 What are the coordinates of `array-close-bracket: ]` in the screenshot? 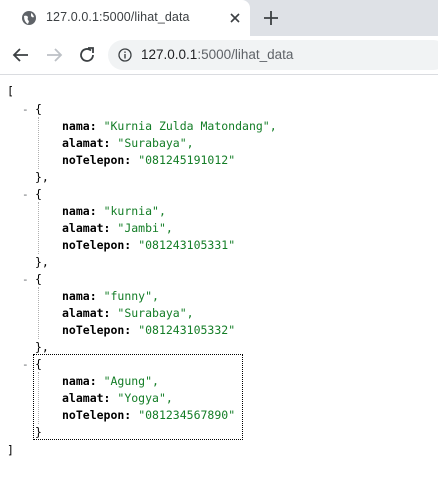 It's located at (10, 450).